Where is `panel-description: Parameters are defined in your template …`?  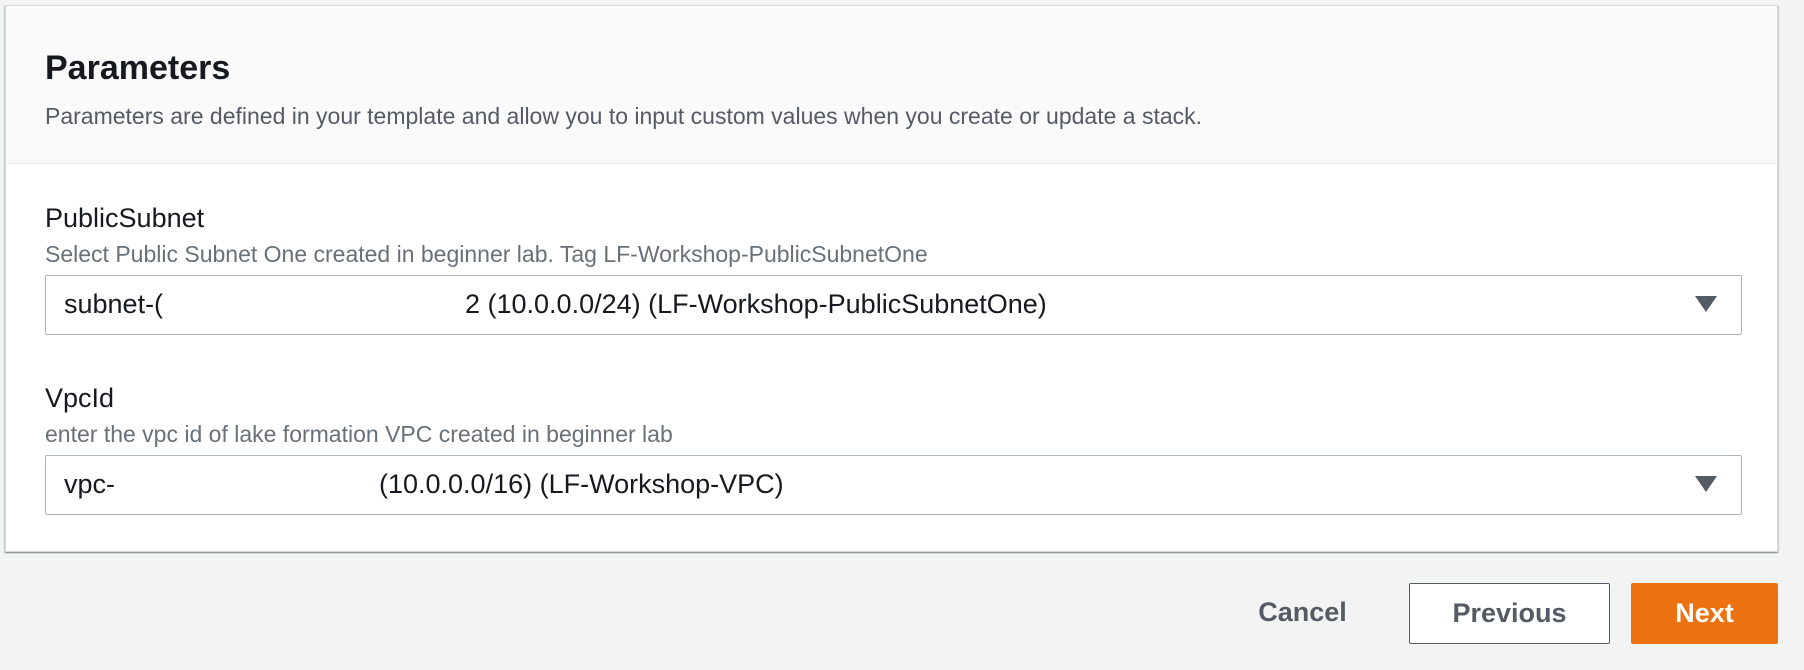
panel-description: Parameters are defined in your template … is located at coordinates (624, 116).